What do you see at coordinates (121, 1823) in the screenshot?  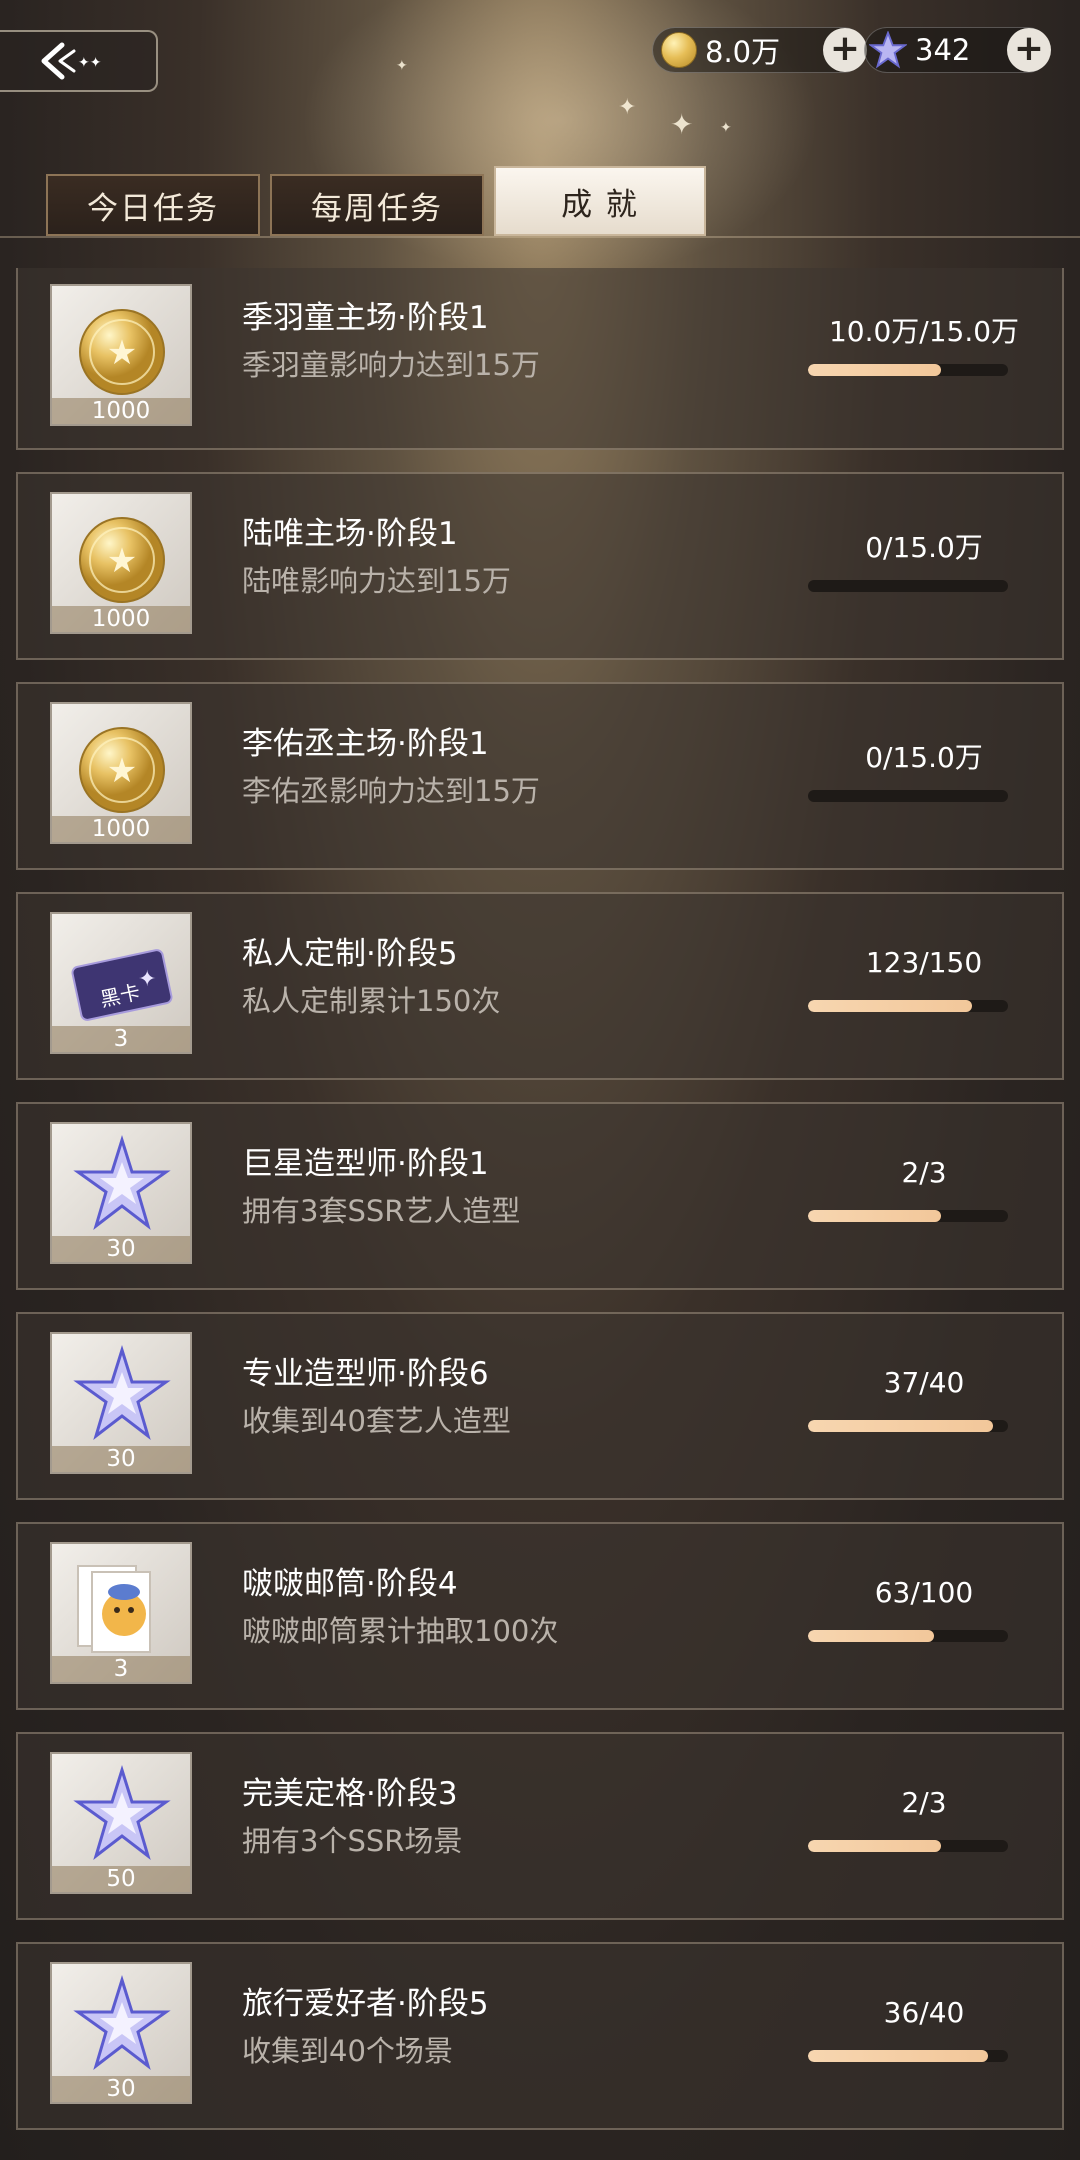 I see `reward-item: 50` at bounding box center [121, 1823].